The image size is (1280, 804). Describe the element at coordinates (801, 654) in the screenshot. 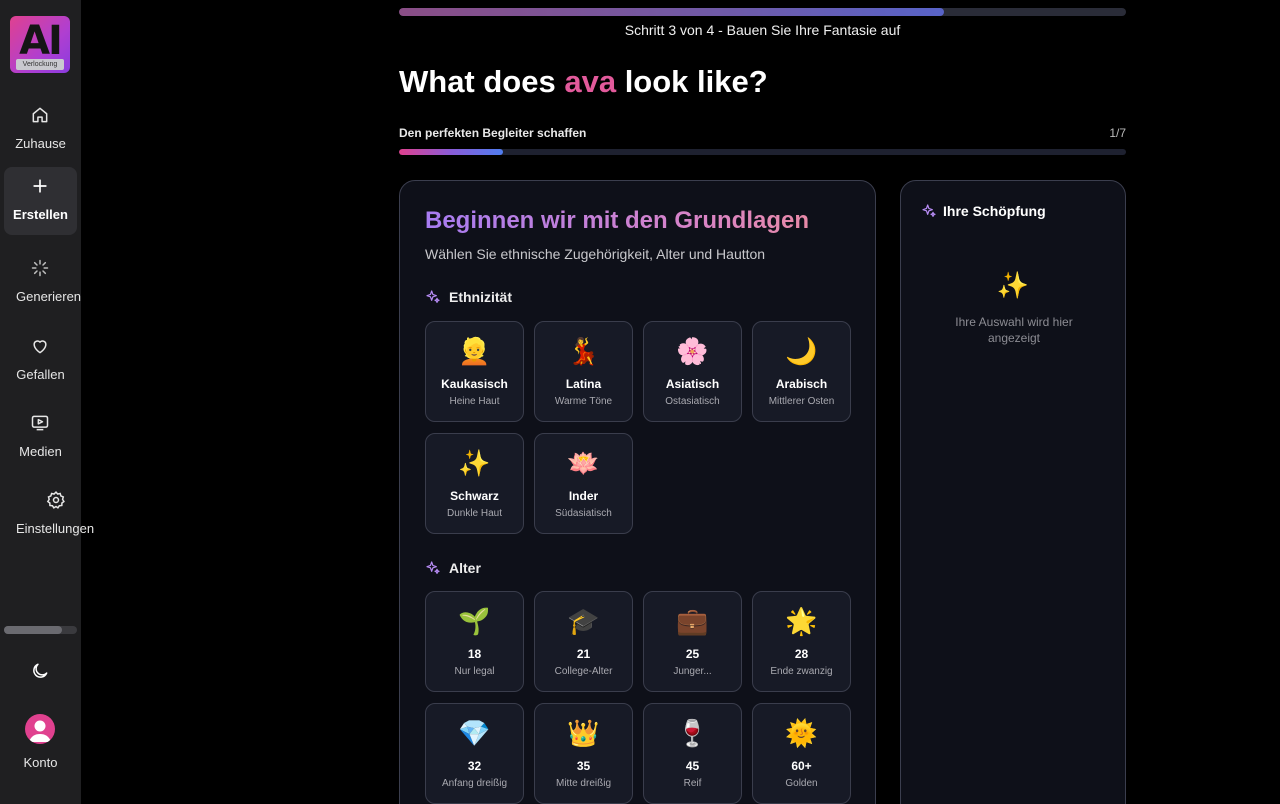

I see `option-title: 28` at that location.